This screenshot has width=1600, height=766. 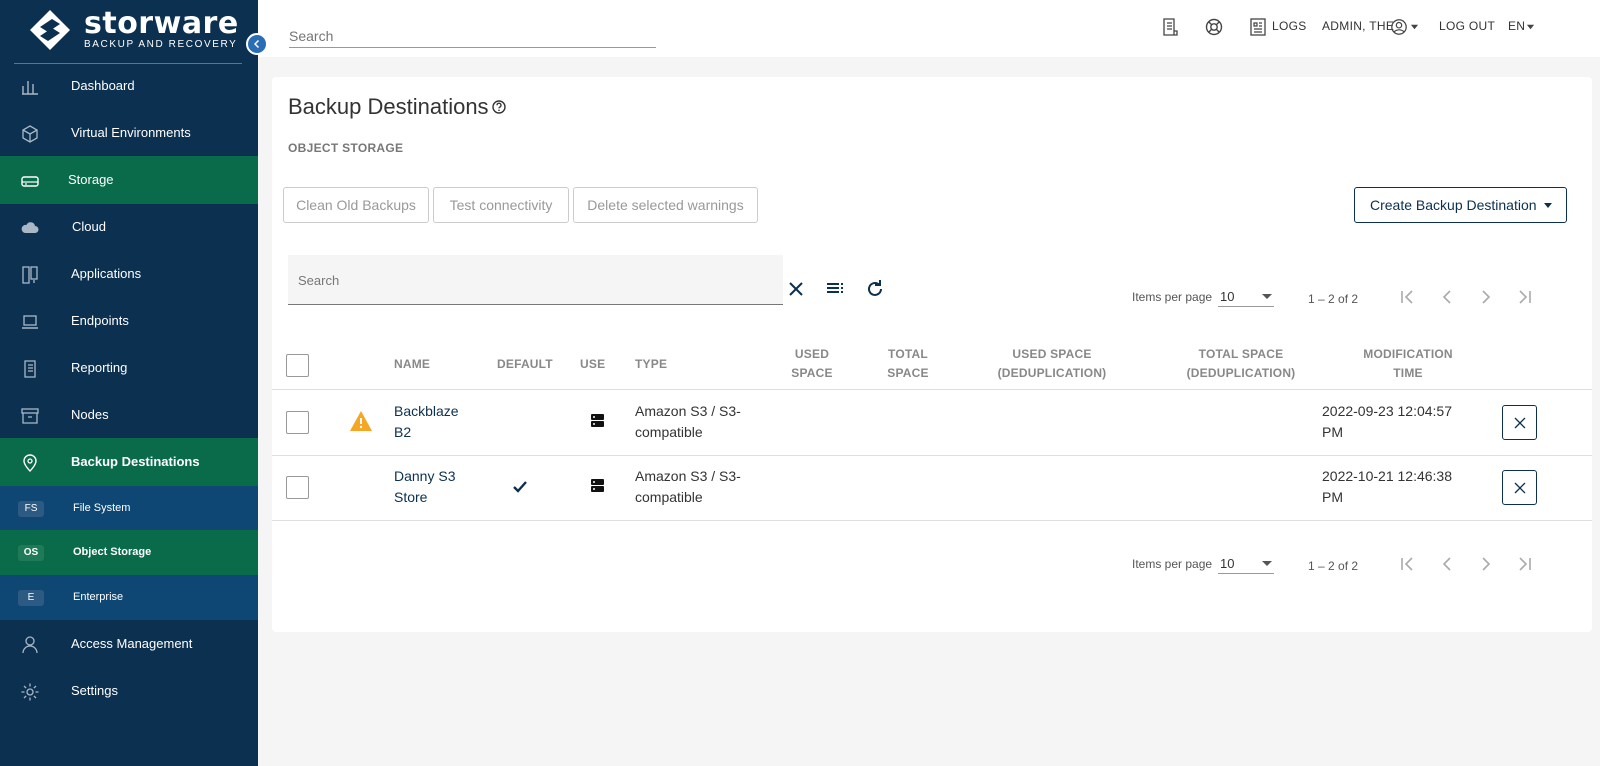 I want to click on global-search-input, so click(x=472, y=36).